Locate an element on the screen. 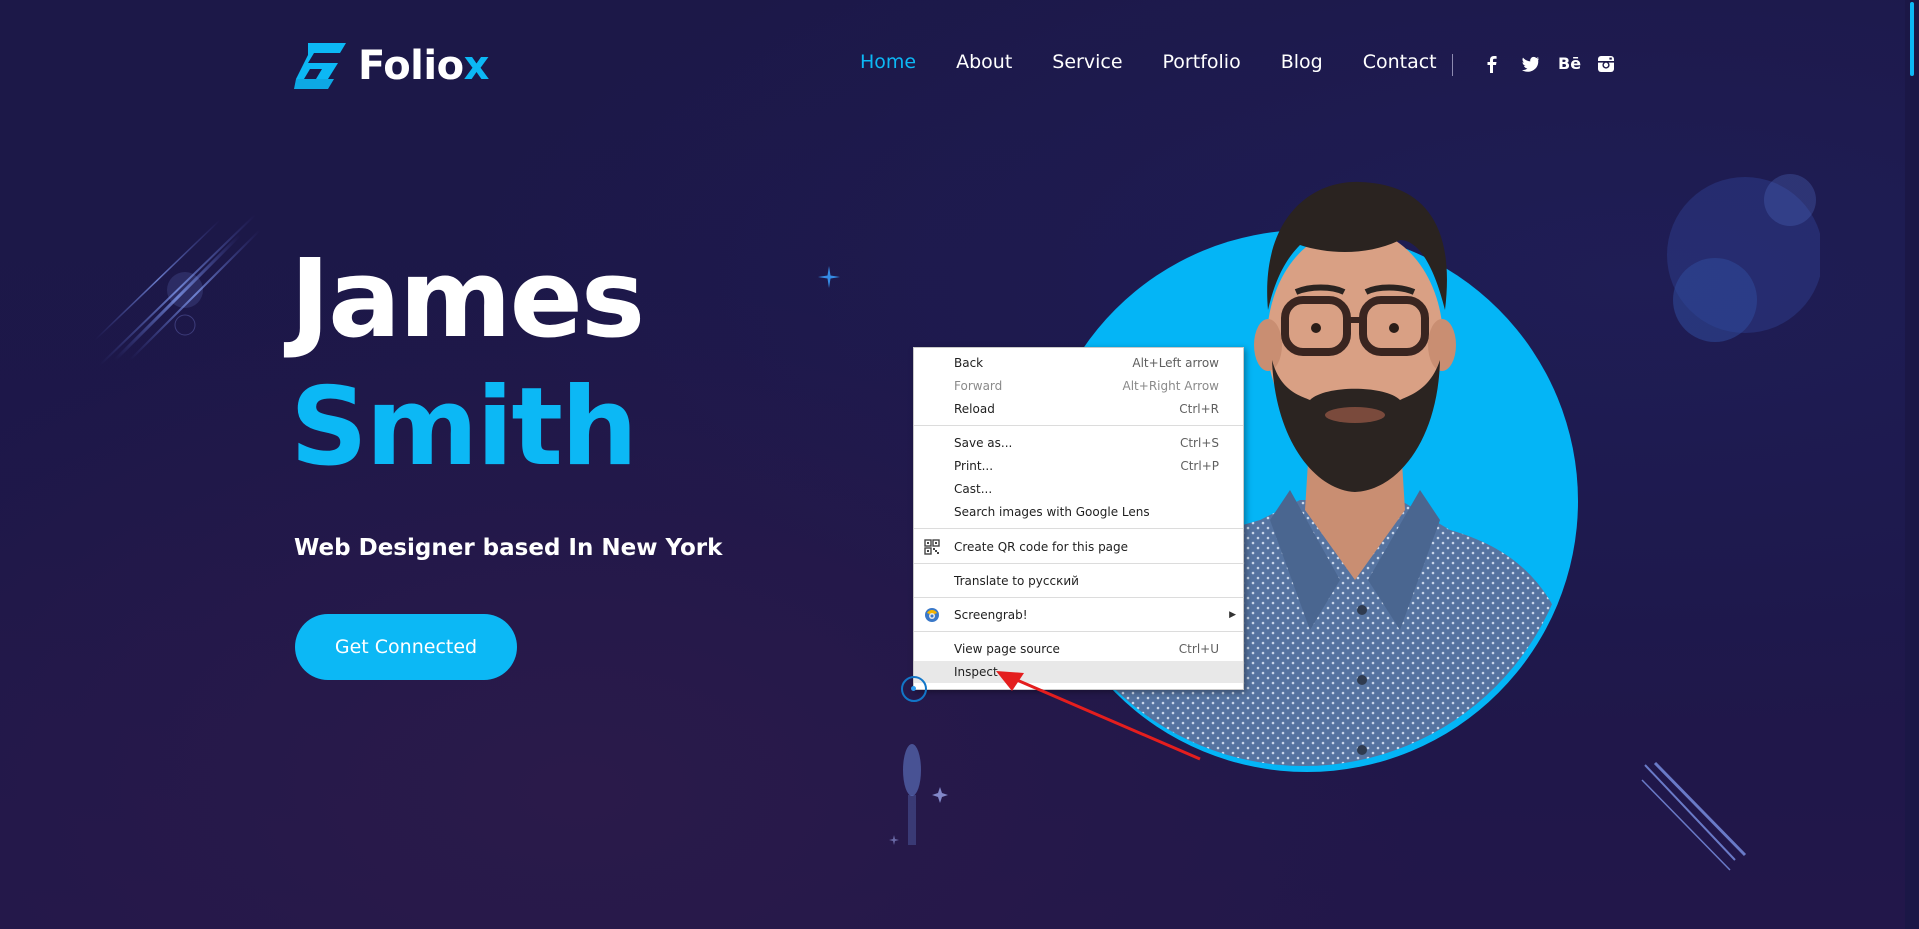 The image size is (1919, 929). social-links: Bē is located at coordinates (1549, 64).